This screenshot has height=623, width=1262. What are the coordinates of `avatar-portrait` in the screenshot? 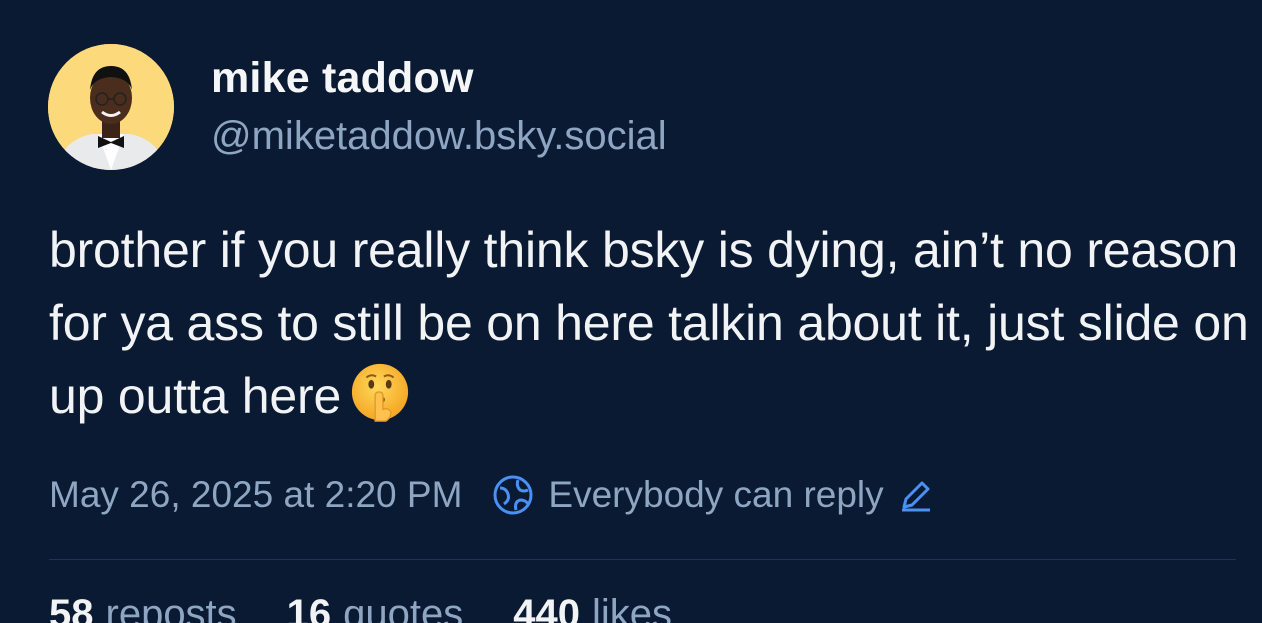 It's located at (111, 107).